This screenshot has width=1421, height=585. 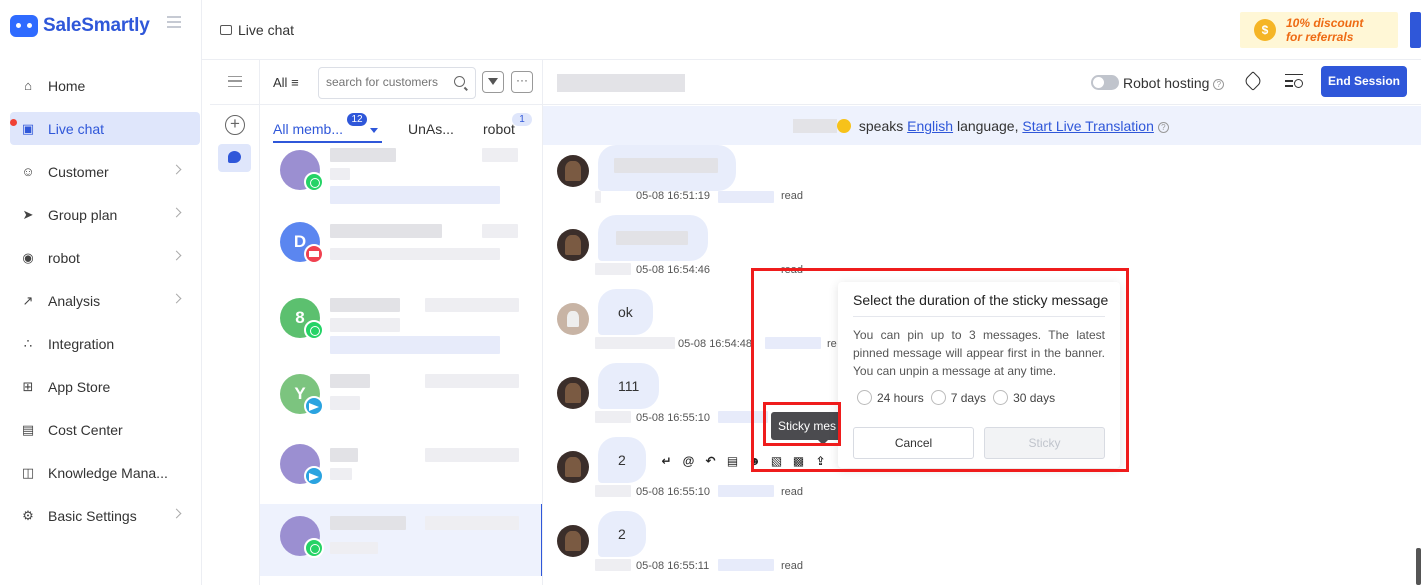 What do you see at coordinates (987, 126) in the screenshot?
I see `language-suffix: language,` at bounding box center [987, 126].